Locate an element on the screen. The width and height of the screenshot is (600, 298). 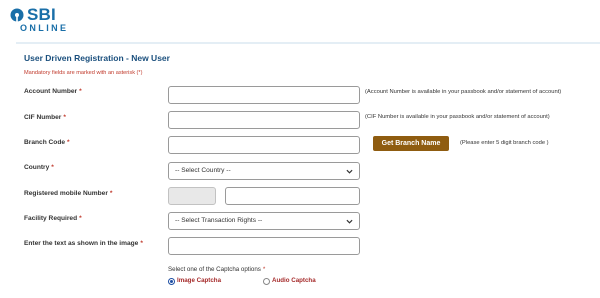
captcha-option-prompt: Select one of the Captcha options * is located at coordinates (216, 269).